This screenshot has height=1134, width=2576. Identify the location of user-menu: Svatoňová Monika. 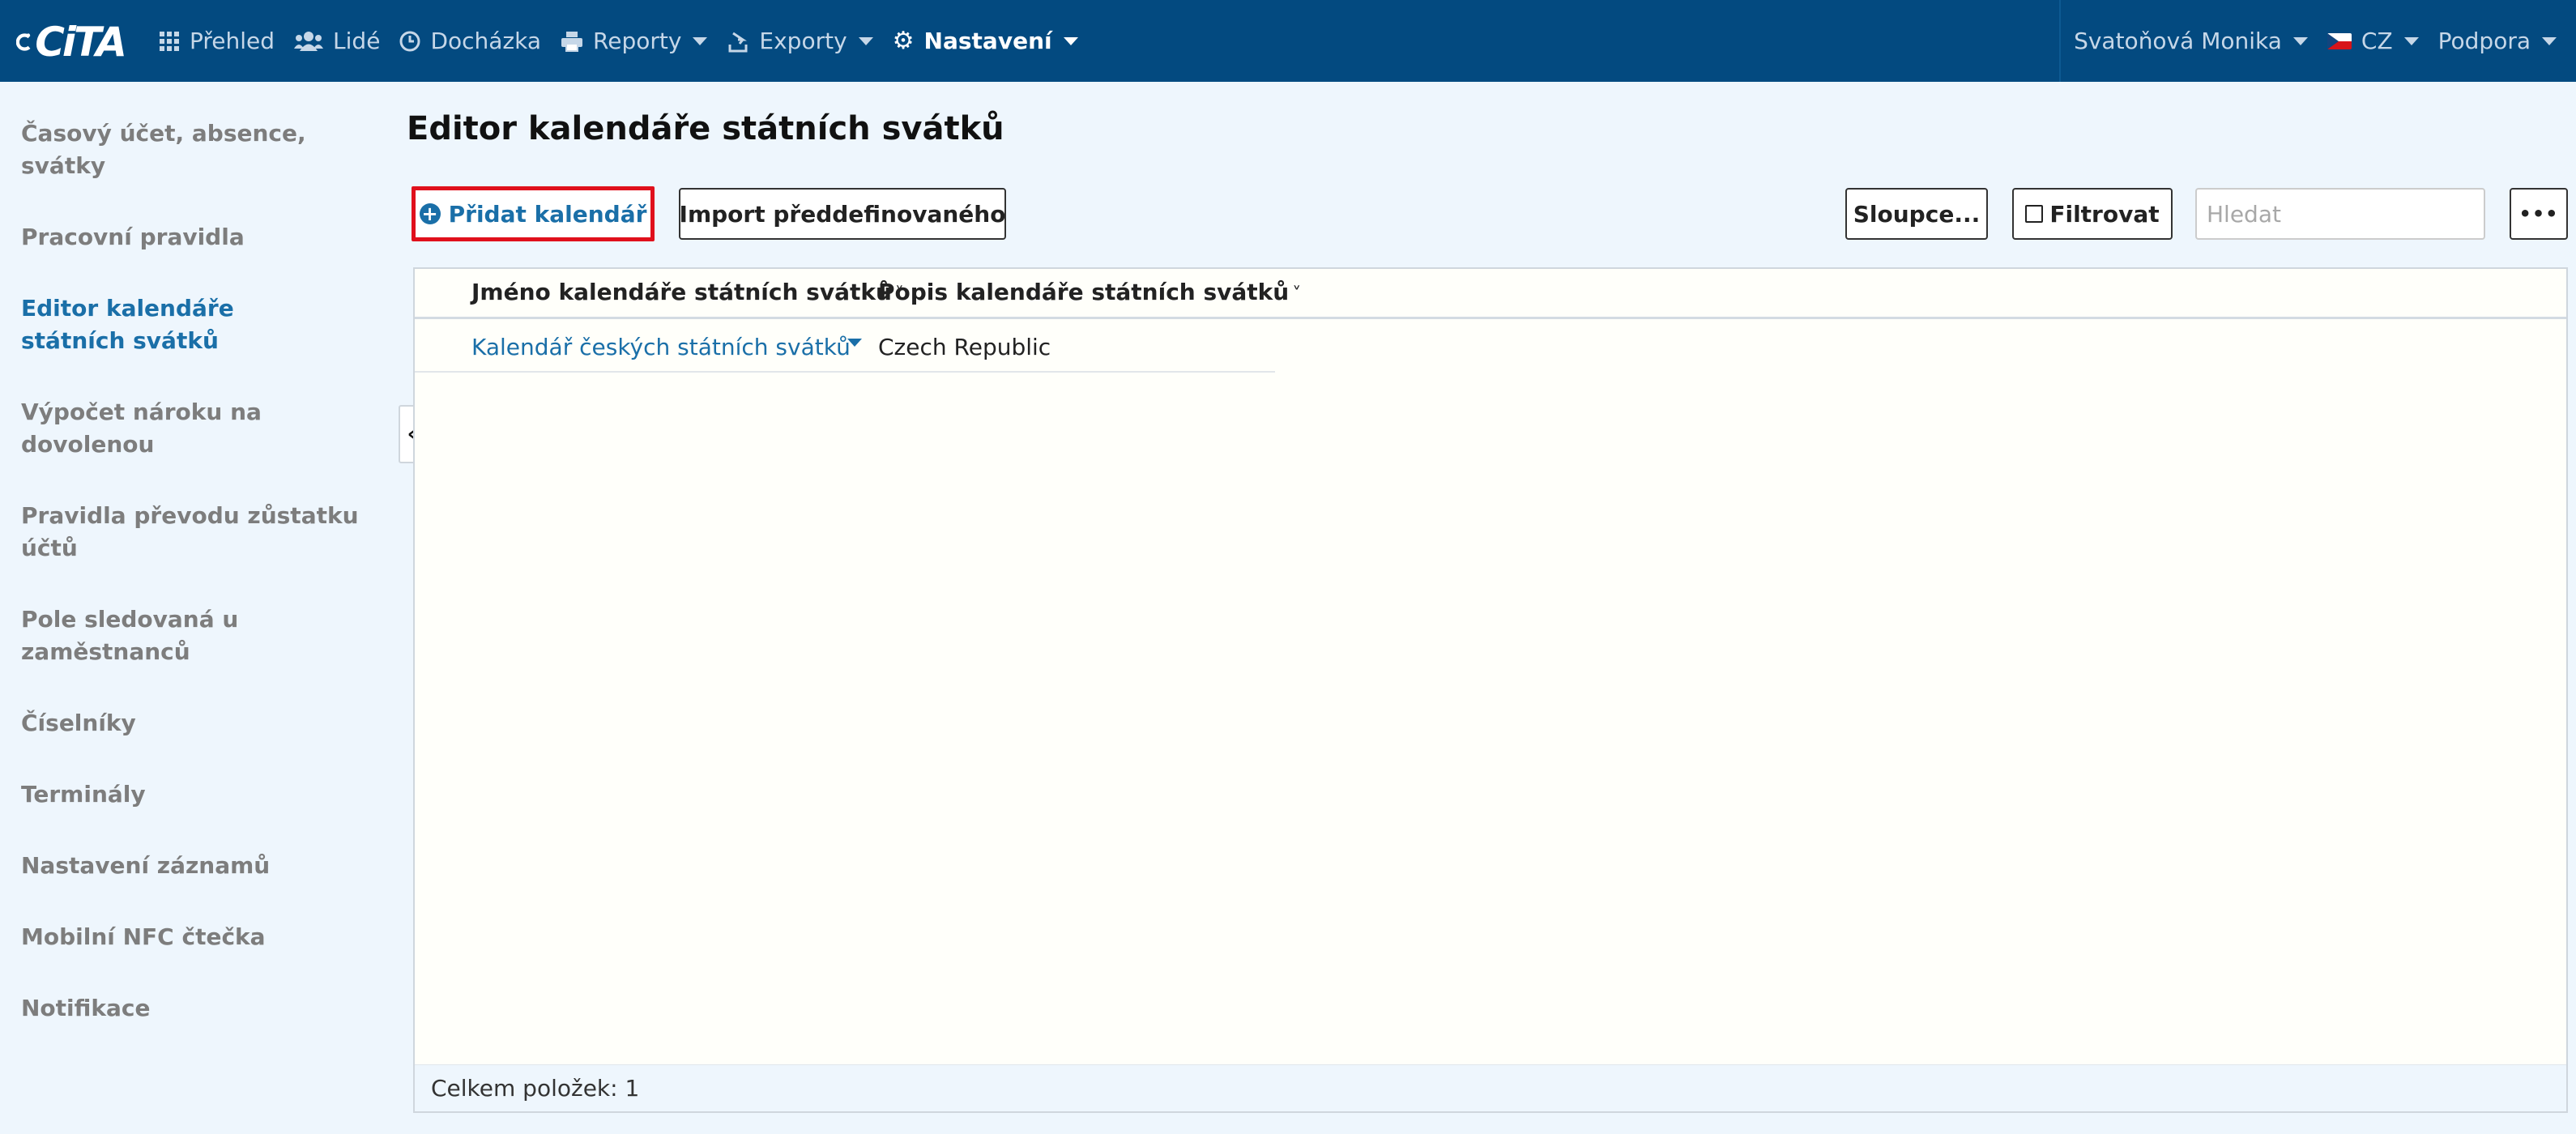
(2191, 41).